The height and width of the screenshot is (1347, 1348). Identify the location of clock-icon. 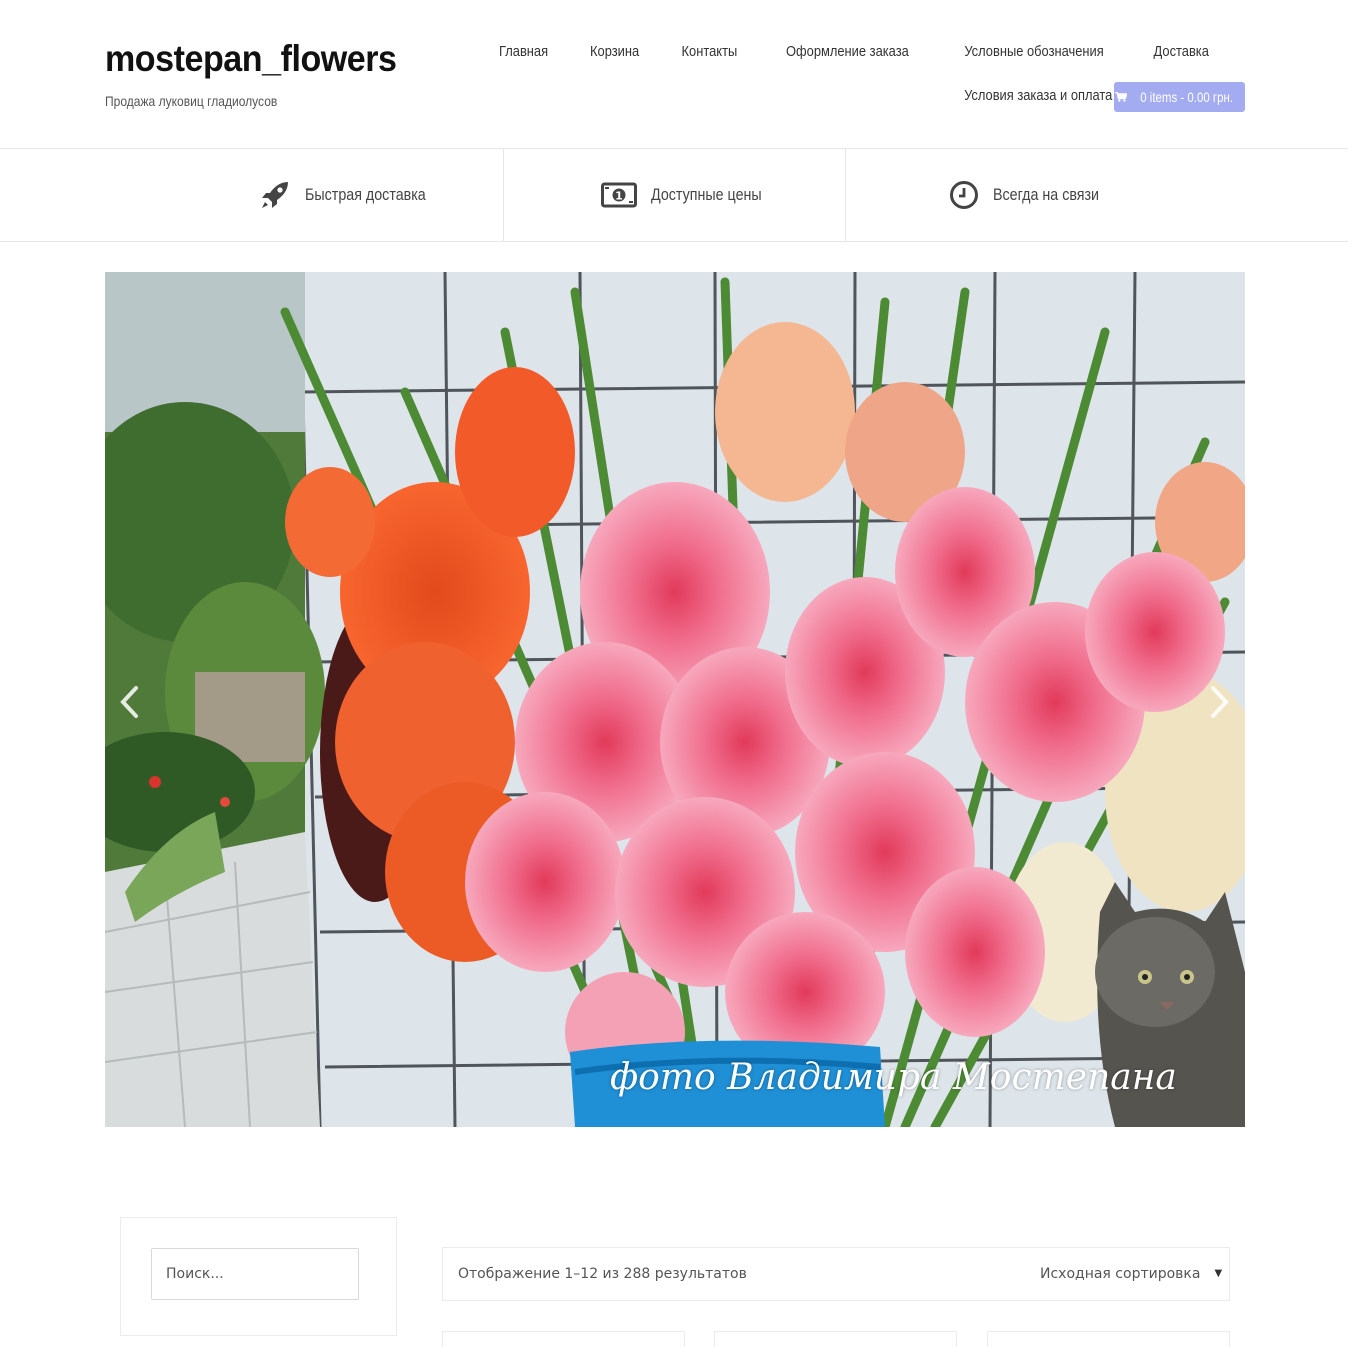
(964, 195).